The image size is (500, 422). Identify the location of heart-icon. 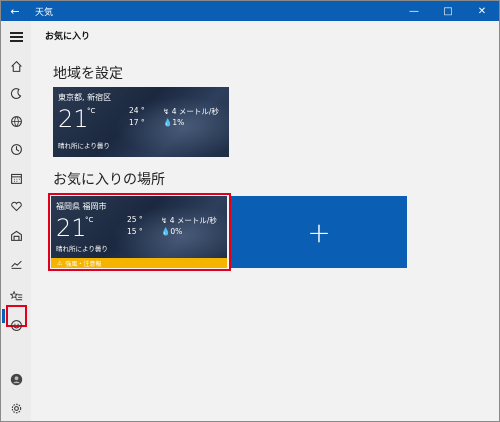
(16, 206).